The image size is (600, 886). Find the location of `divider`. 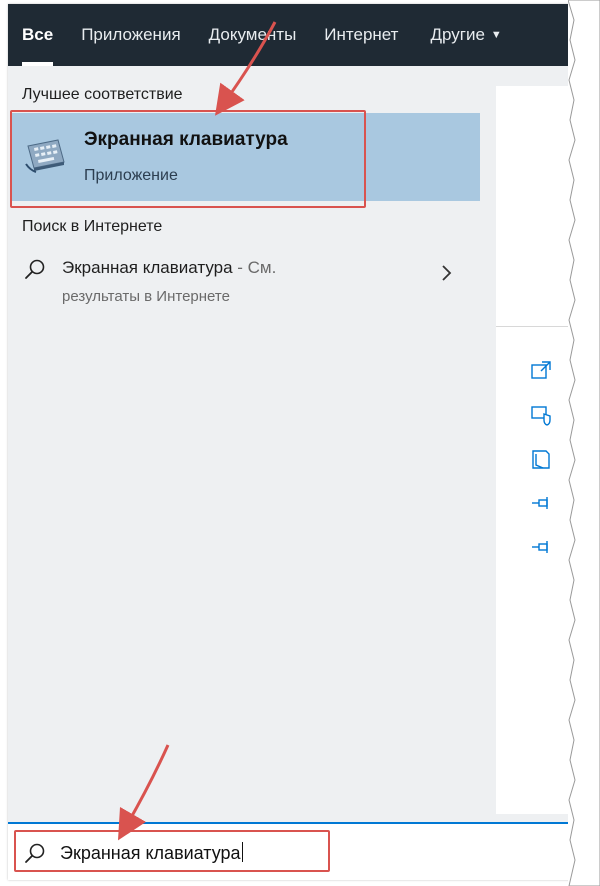

divider is located at coordinates (536, 326).